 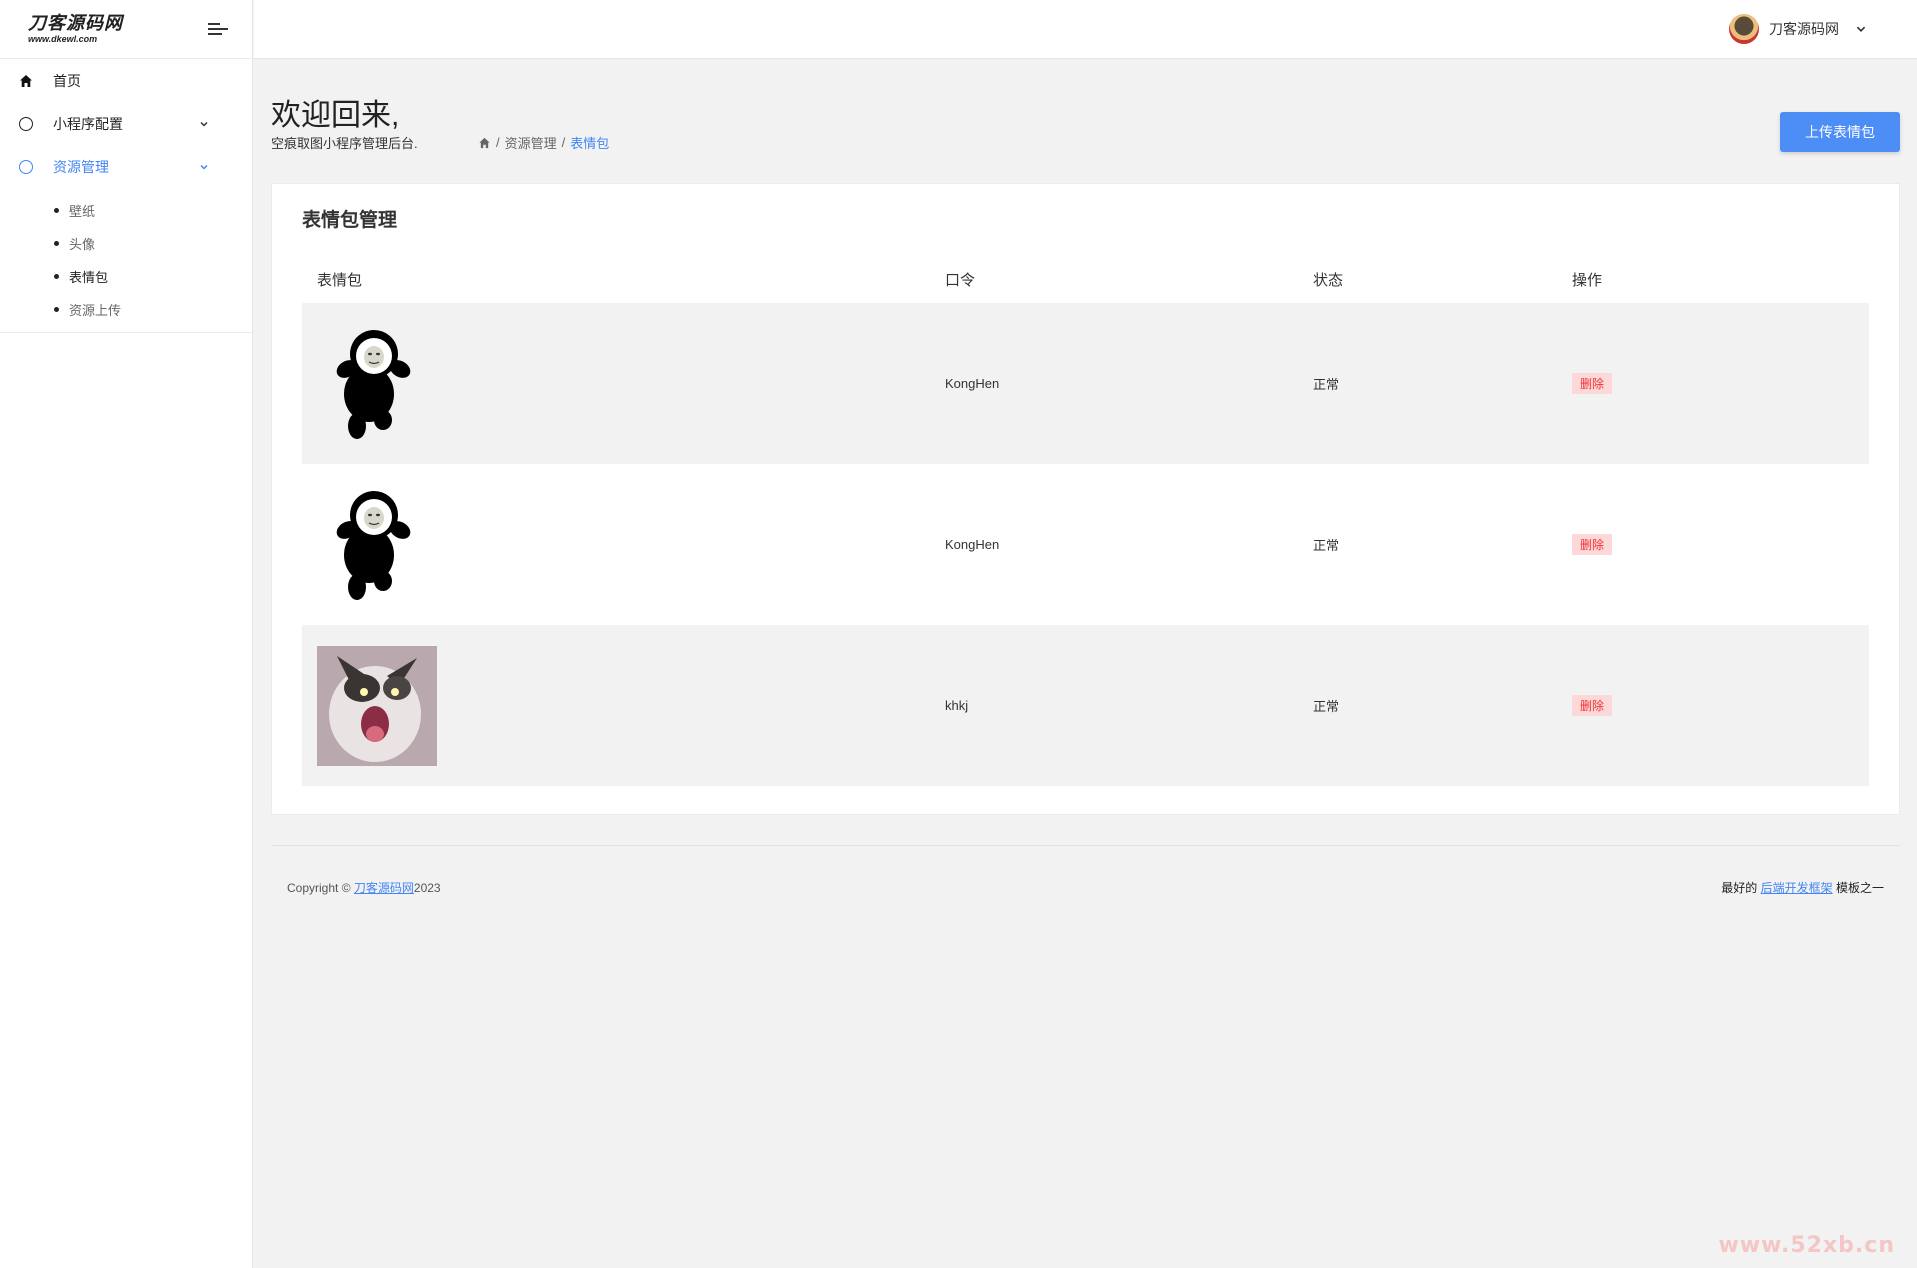 I want to click on card-title: 表情包管理, so click(x=350, y=220).